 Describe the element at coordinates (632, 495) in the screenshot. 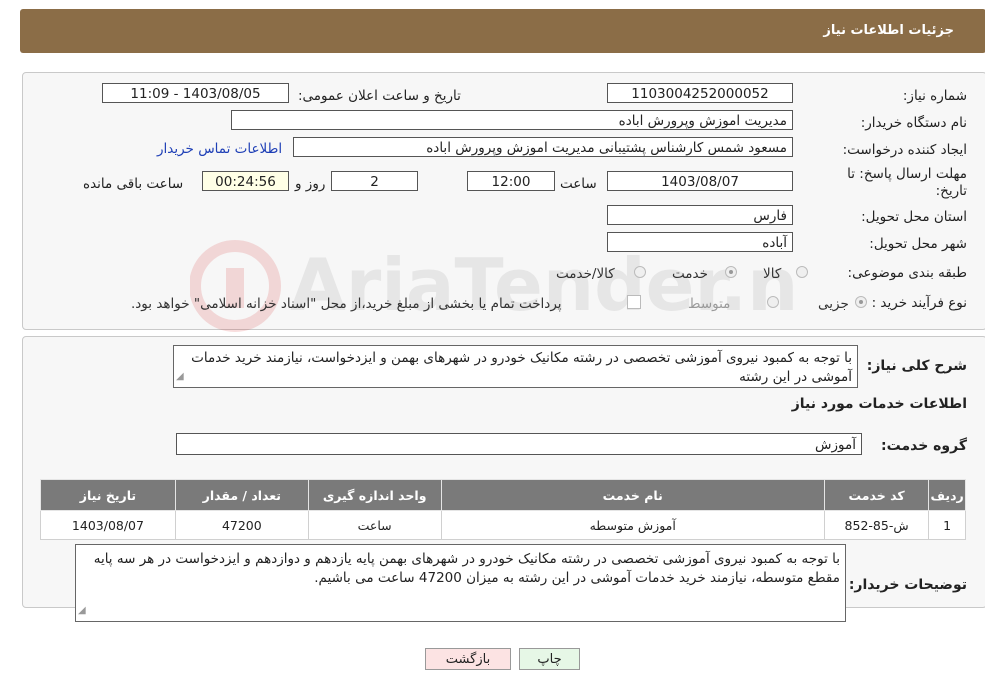

I see `col-header-service-name: نام خدمت` at that location.